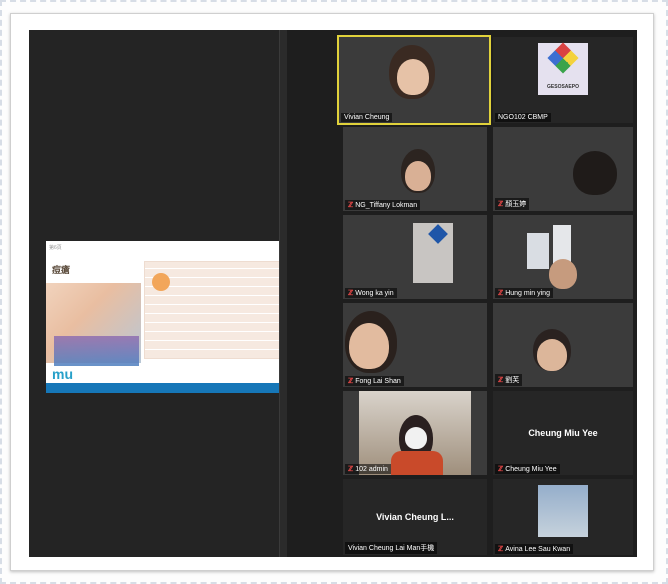 The height and width of the screenshot is (584, 668). I want to click on participant-tile: GESOSAEPO NGO102 CBMP, so click(563, 80).